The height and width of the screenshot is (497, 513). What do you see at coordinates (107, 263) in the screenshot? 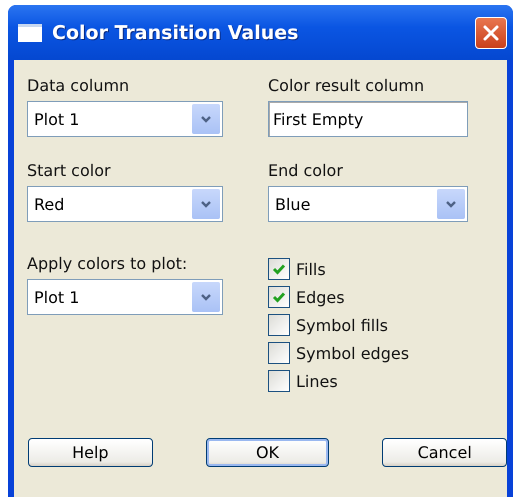
I see `field-label: Apply colors to plot:` at bounding box center [107, 263].